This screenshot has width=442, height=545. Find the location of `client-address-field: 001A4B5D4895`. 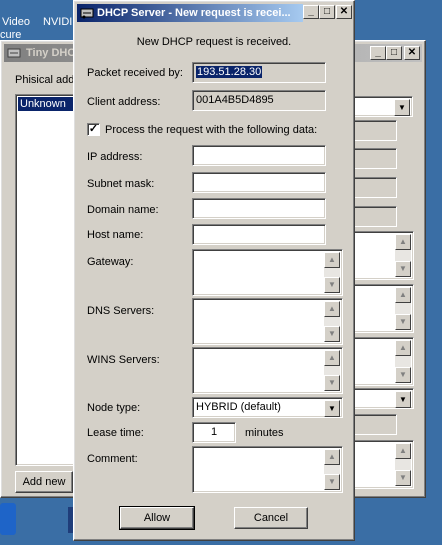

client-address-field: 001A4B5D4895 is located at coordinates (259, 100).